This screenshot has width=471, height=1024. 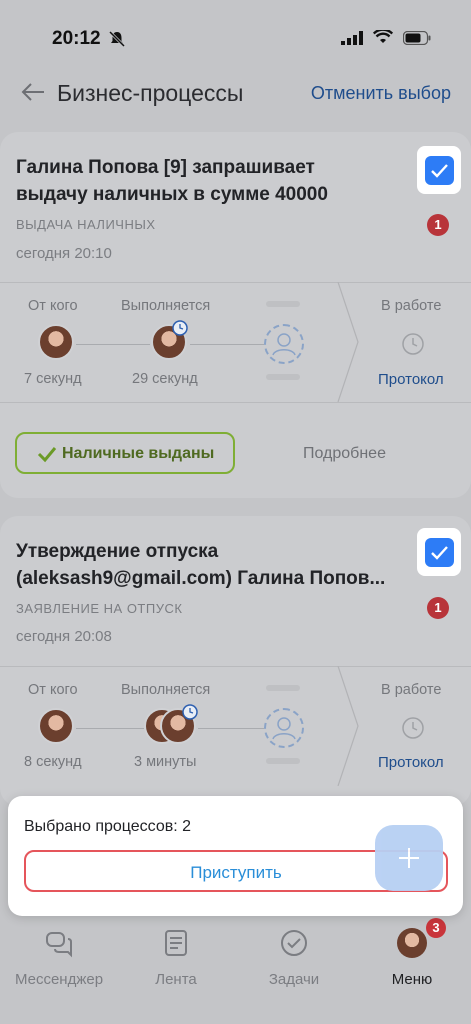 What do you see at coordinates (64, 253) in the screenshot?
I see `process-date: сегодня 20:10` at bounding box center [64, 253].